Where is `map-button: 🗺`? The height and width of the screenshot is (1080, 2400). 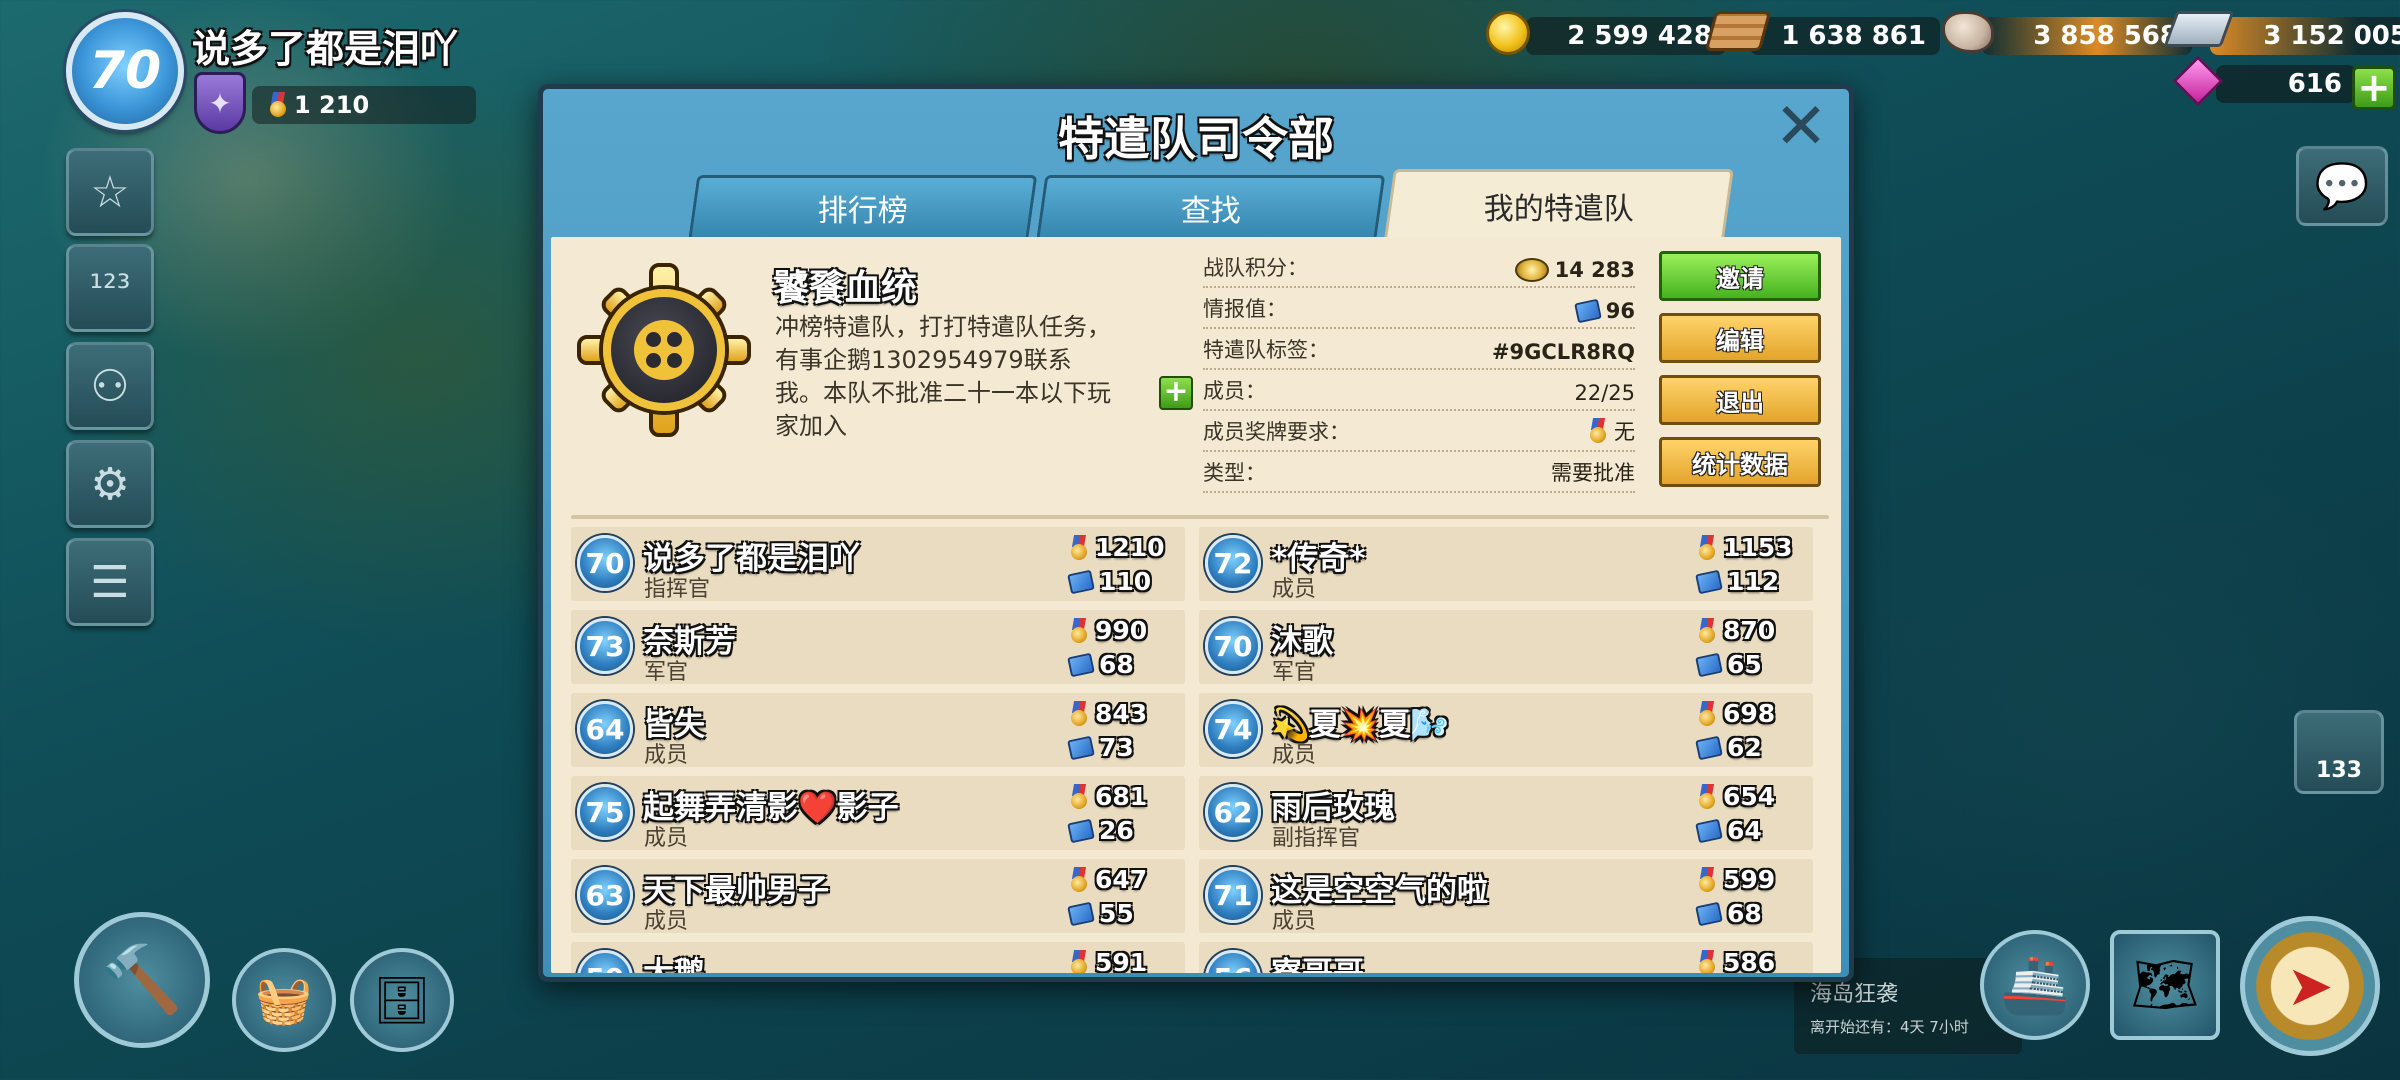 map-button: 🗺 is located at coordinates (2165, 985).